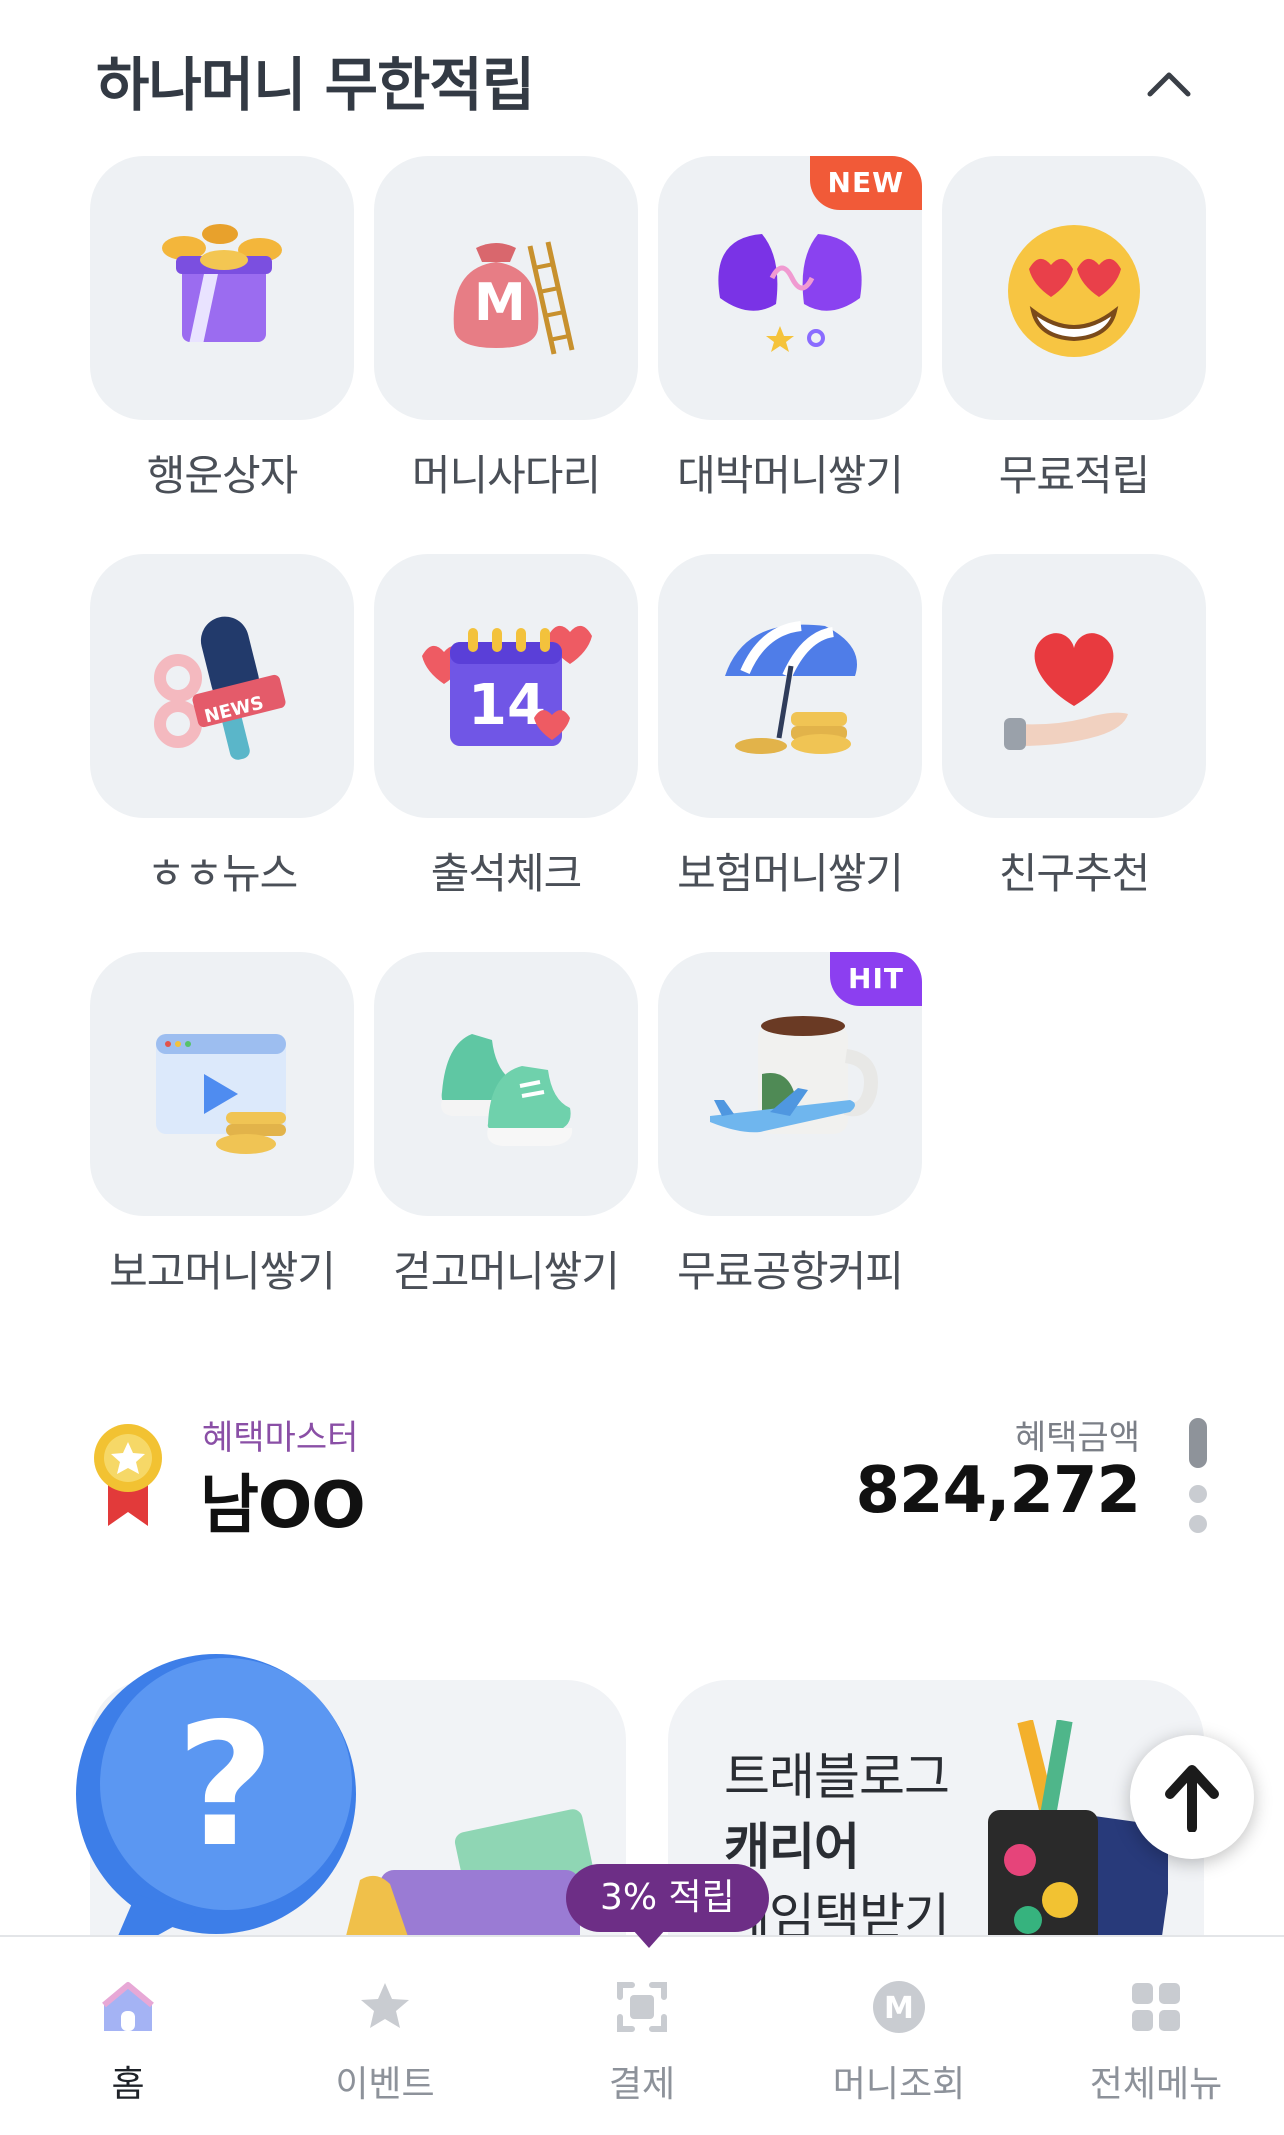 Image resolution: width=1284 pixels, height=2135 pixels. What do you see at coordinates (790, 293) in the screenshot?
I see `purple-egg-icon` at bounding box center [790, 293].